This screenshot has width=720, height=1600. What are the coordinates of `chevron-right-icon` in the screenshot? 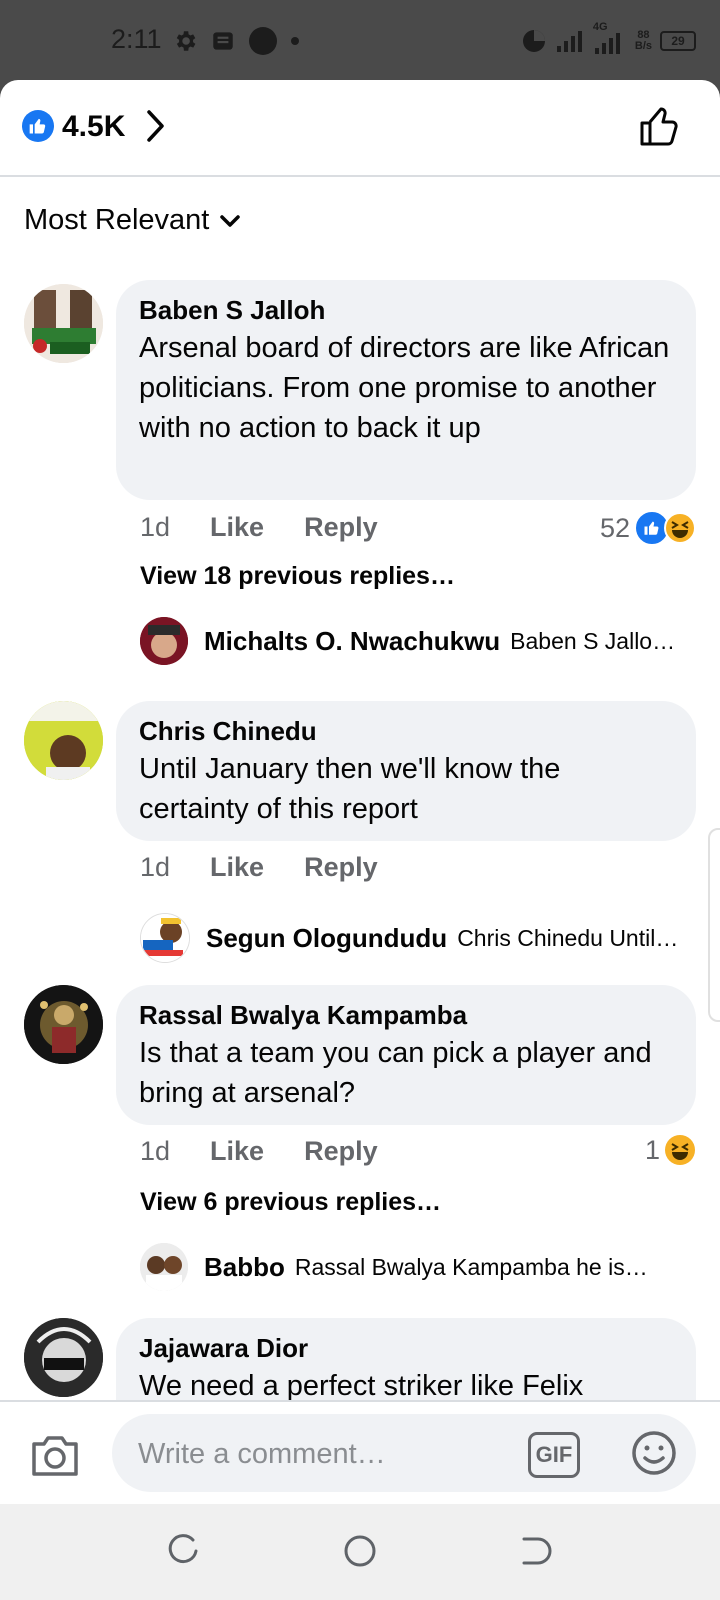 It's located at (156, 126).